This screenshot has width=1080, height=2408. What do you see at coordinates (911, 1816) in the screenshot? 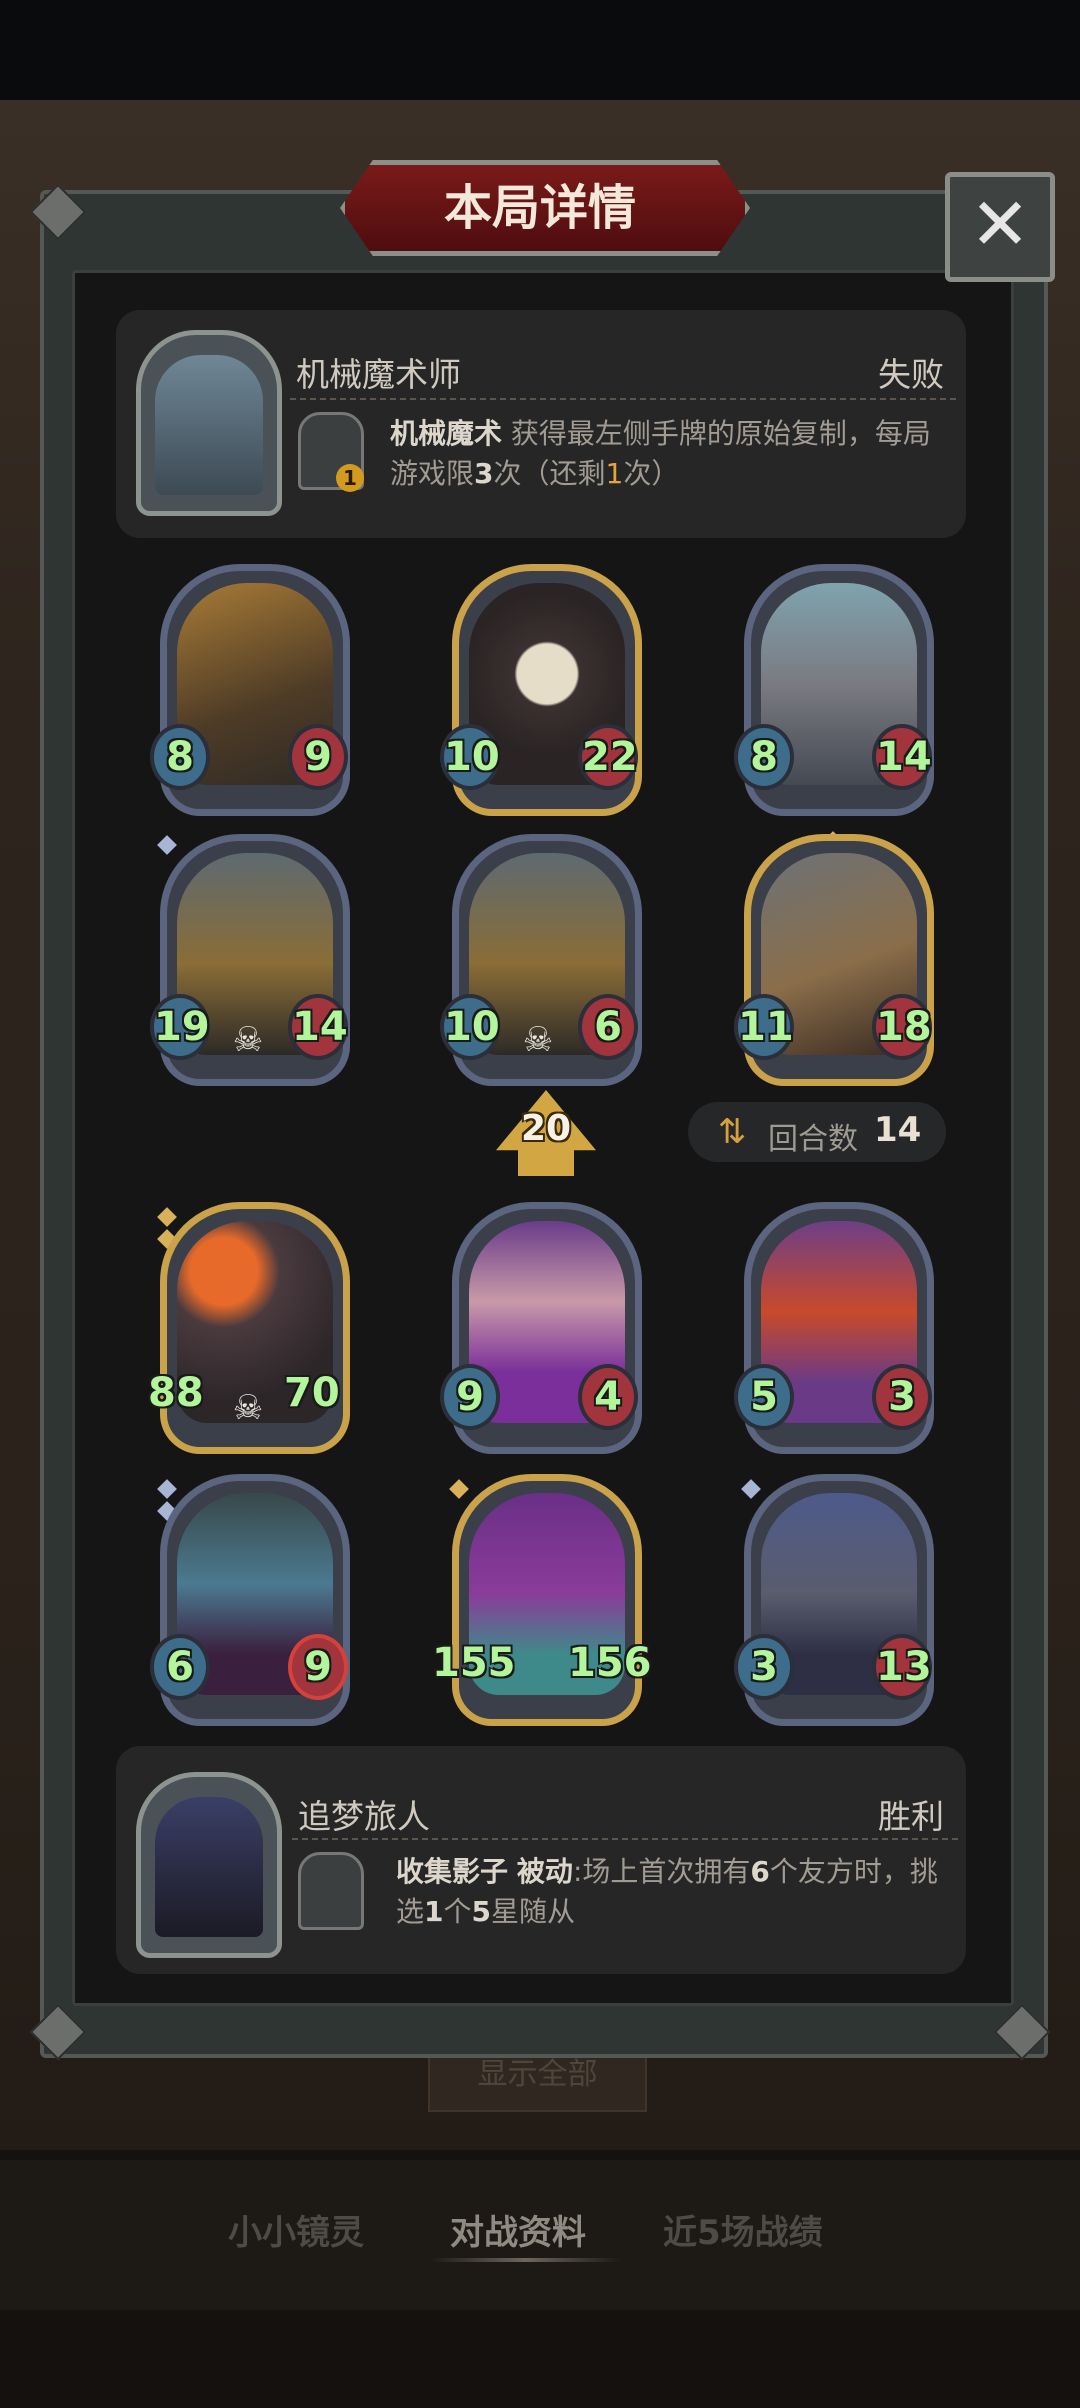
I see `player-result: 胜利` at bounding box center [911, 1816].